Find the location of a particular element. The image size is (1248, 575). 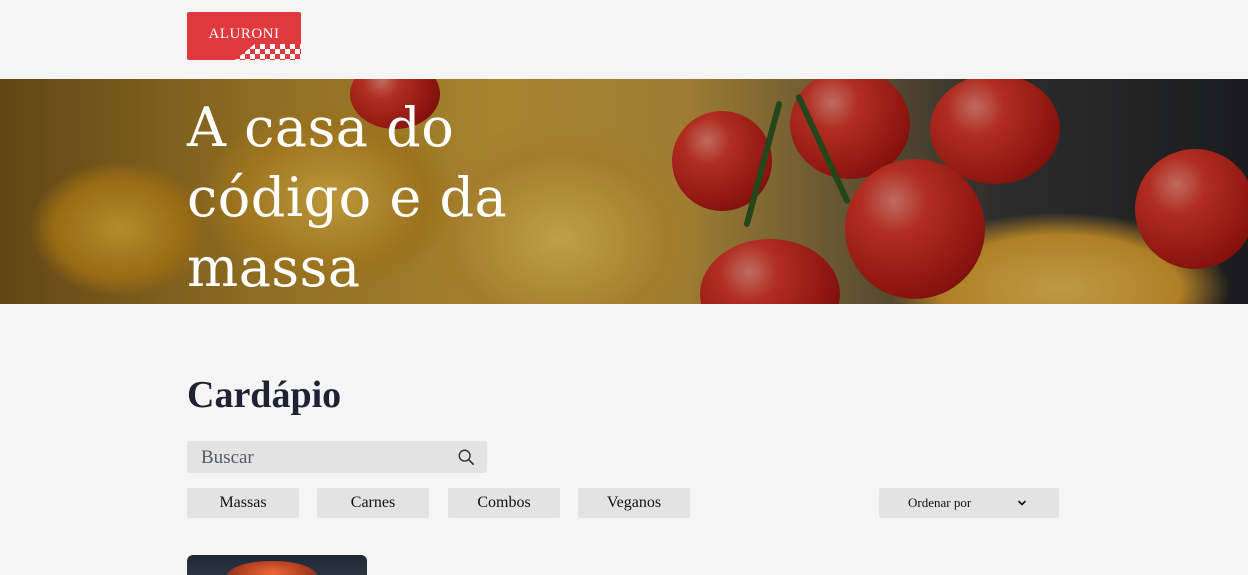

search-input is located at coordinates (326, 458).